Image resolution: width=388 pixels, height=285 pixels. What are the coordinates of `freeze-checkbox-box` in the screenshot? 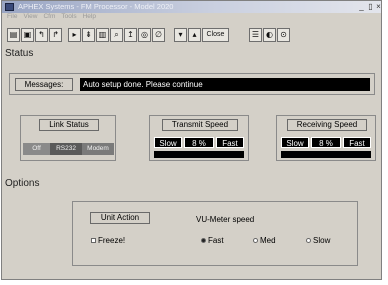 It's located at (93, 241).